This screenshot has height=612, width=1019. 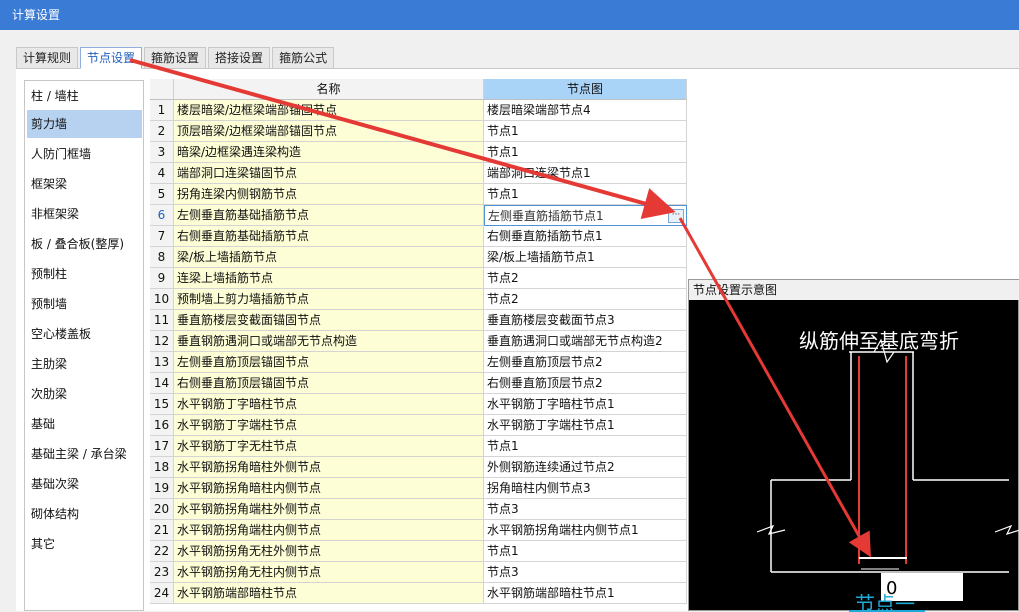 I want to click on row-node-editor: 左侧垂直筋插筋节点1 ···, so click(x=585, y=215).